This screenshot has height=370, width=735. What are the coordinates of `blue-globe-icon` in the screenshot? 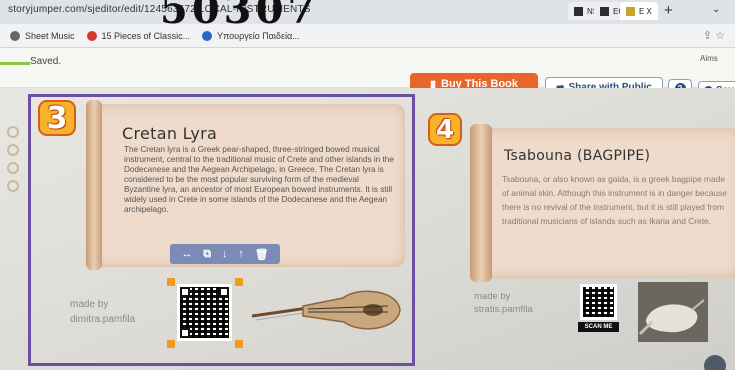 It's located at (207, 35).